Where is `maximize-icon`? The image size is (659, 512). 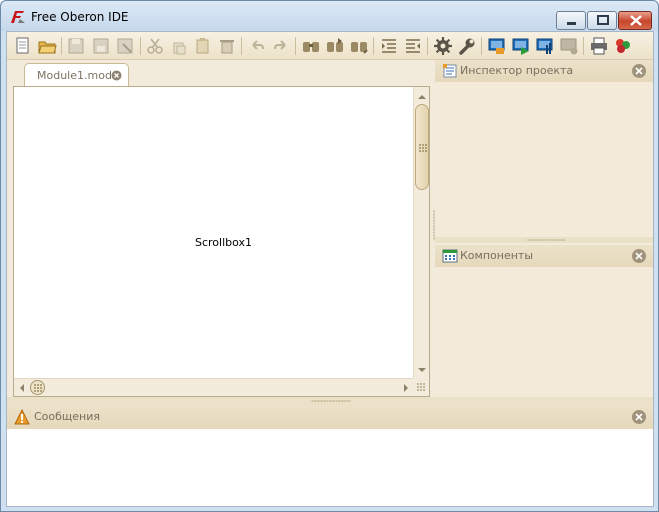 maximize-icon is located at coordinates (603, 20).